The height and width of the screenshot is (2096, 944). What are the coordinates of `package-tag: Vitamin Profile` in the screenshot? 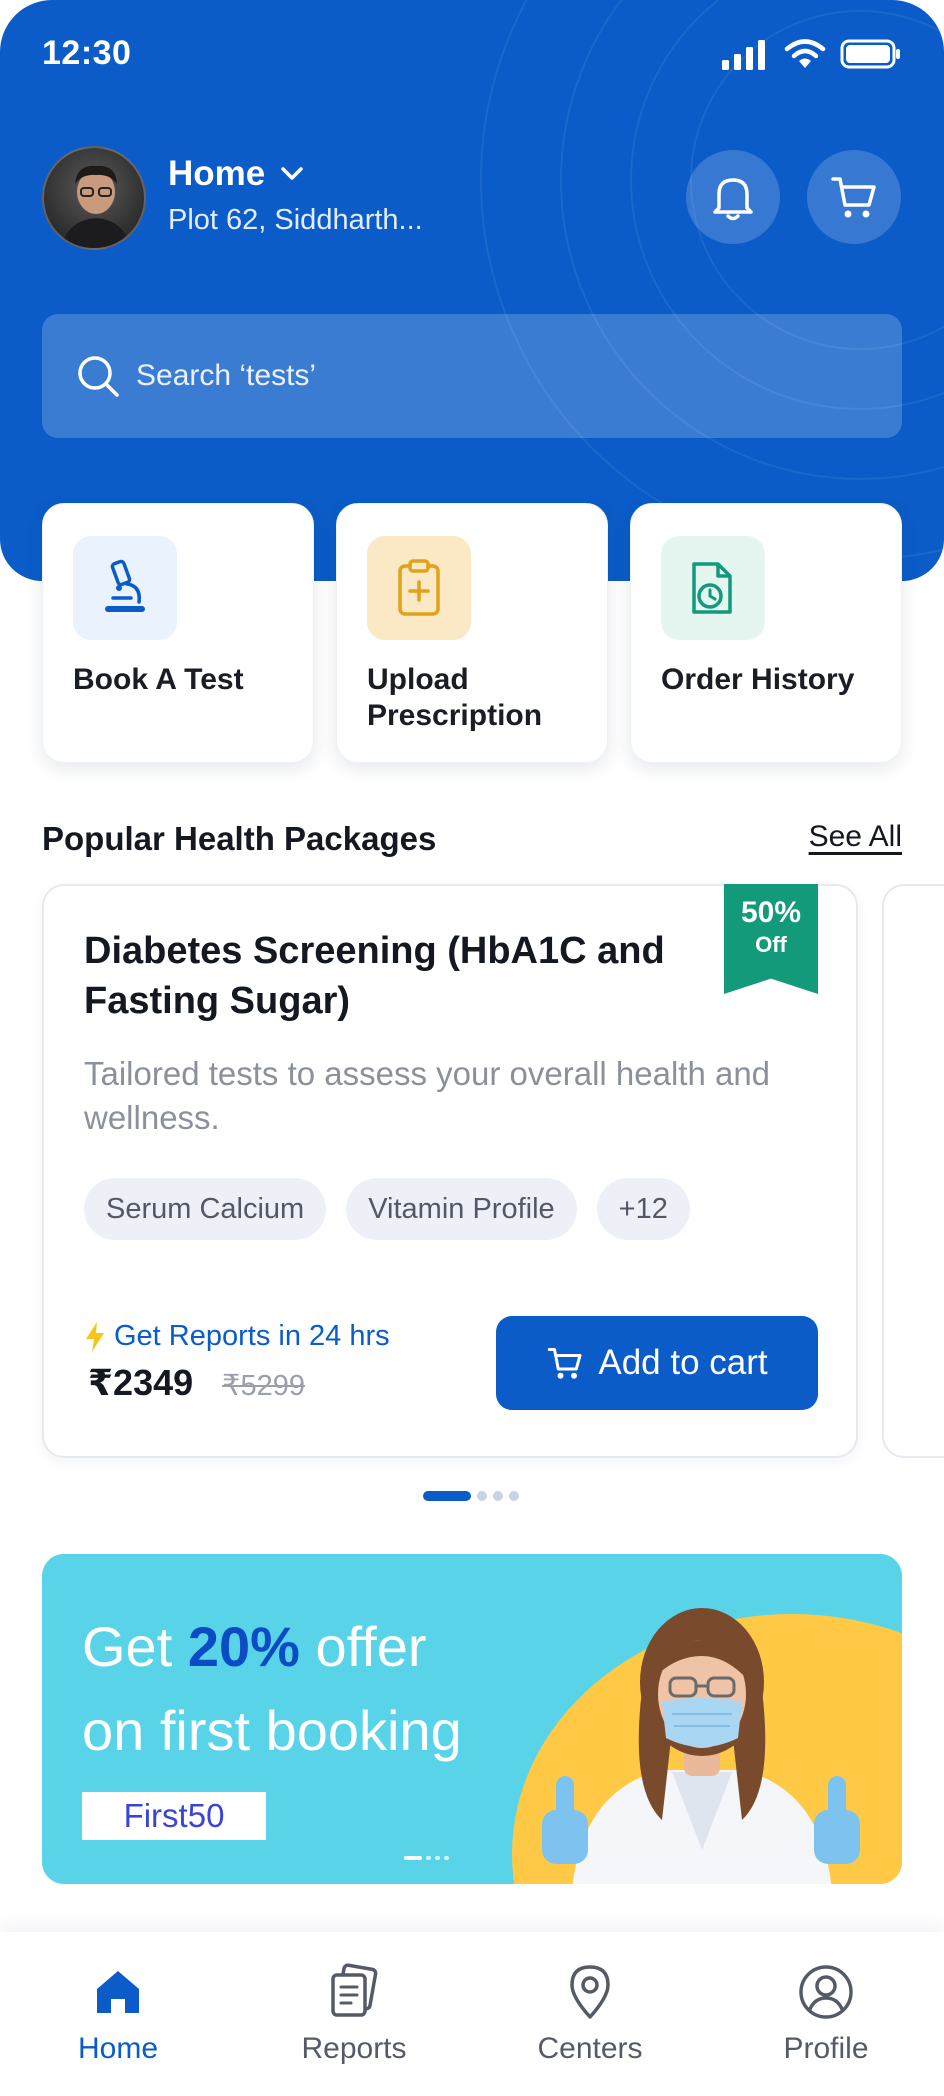 It's located at (461, 1209).